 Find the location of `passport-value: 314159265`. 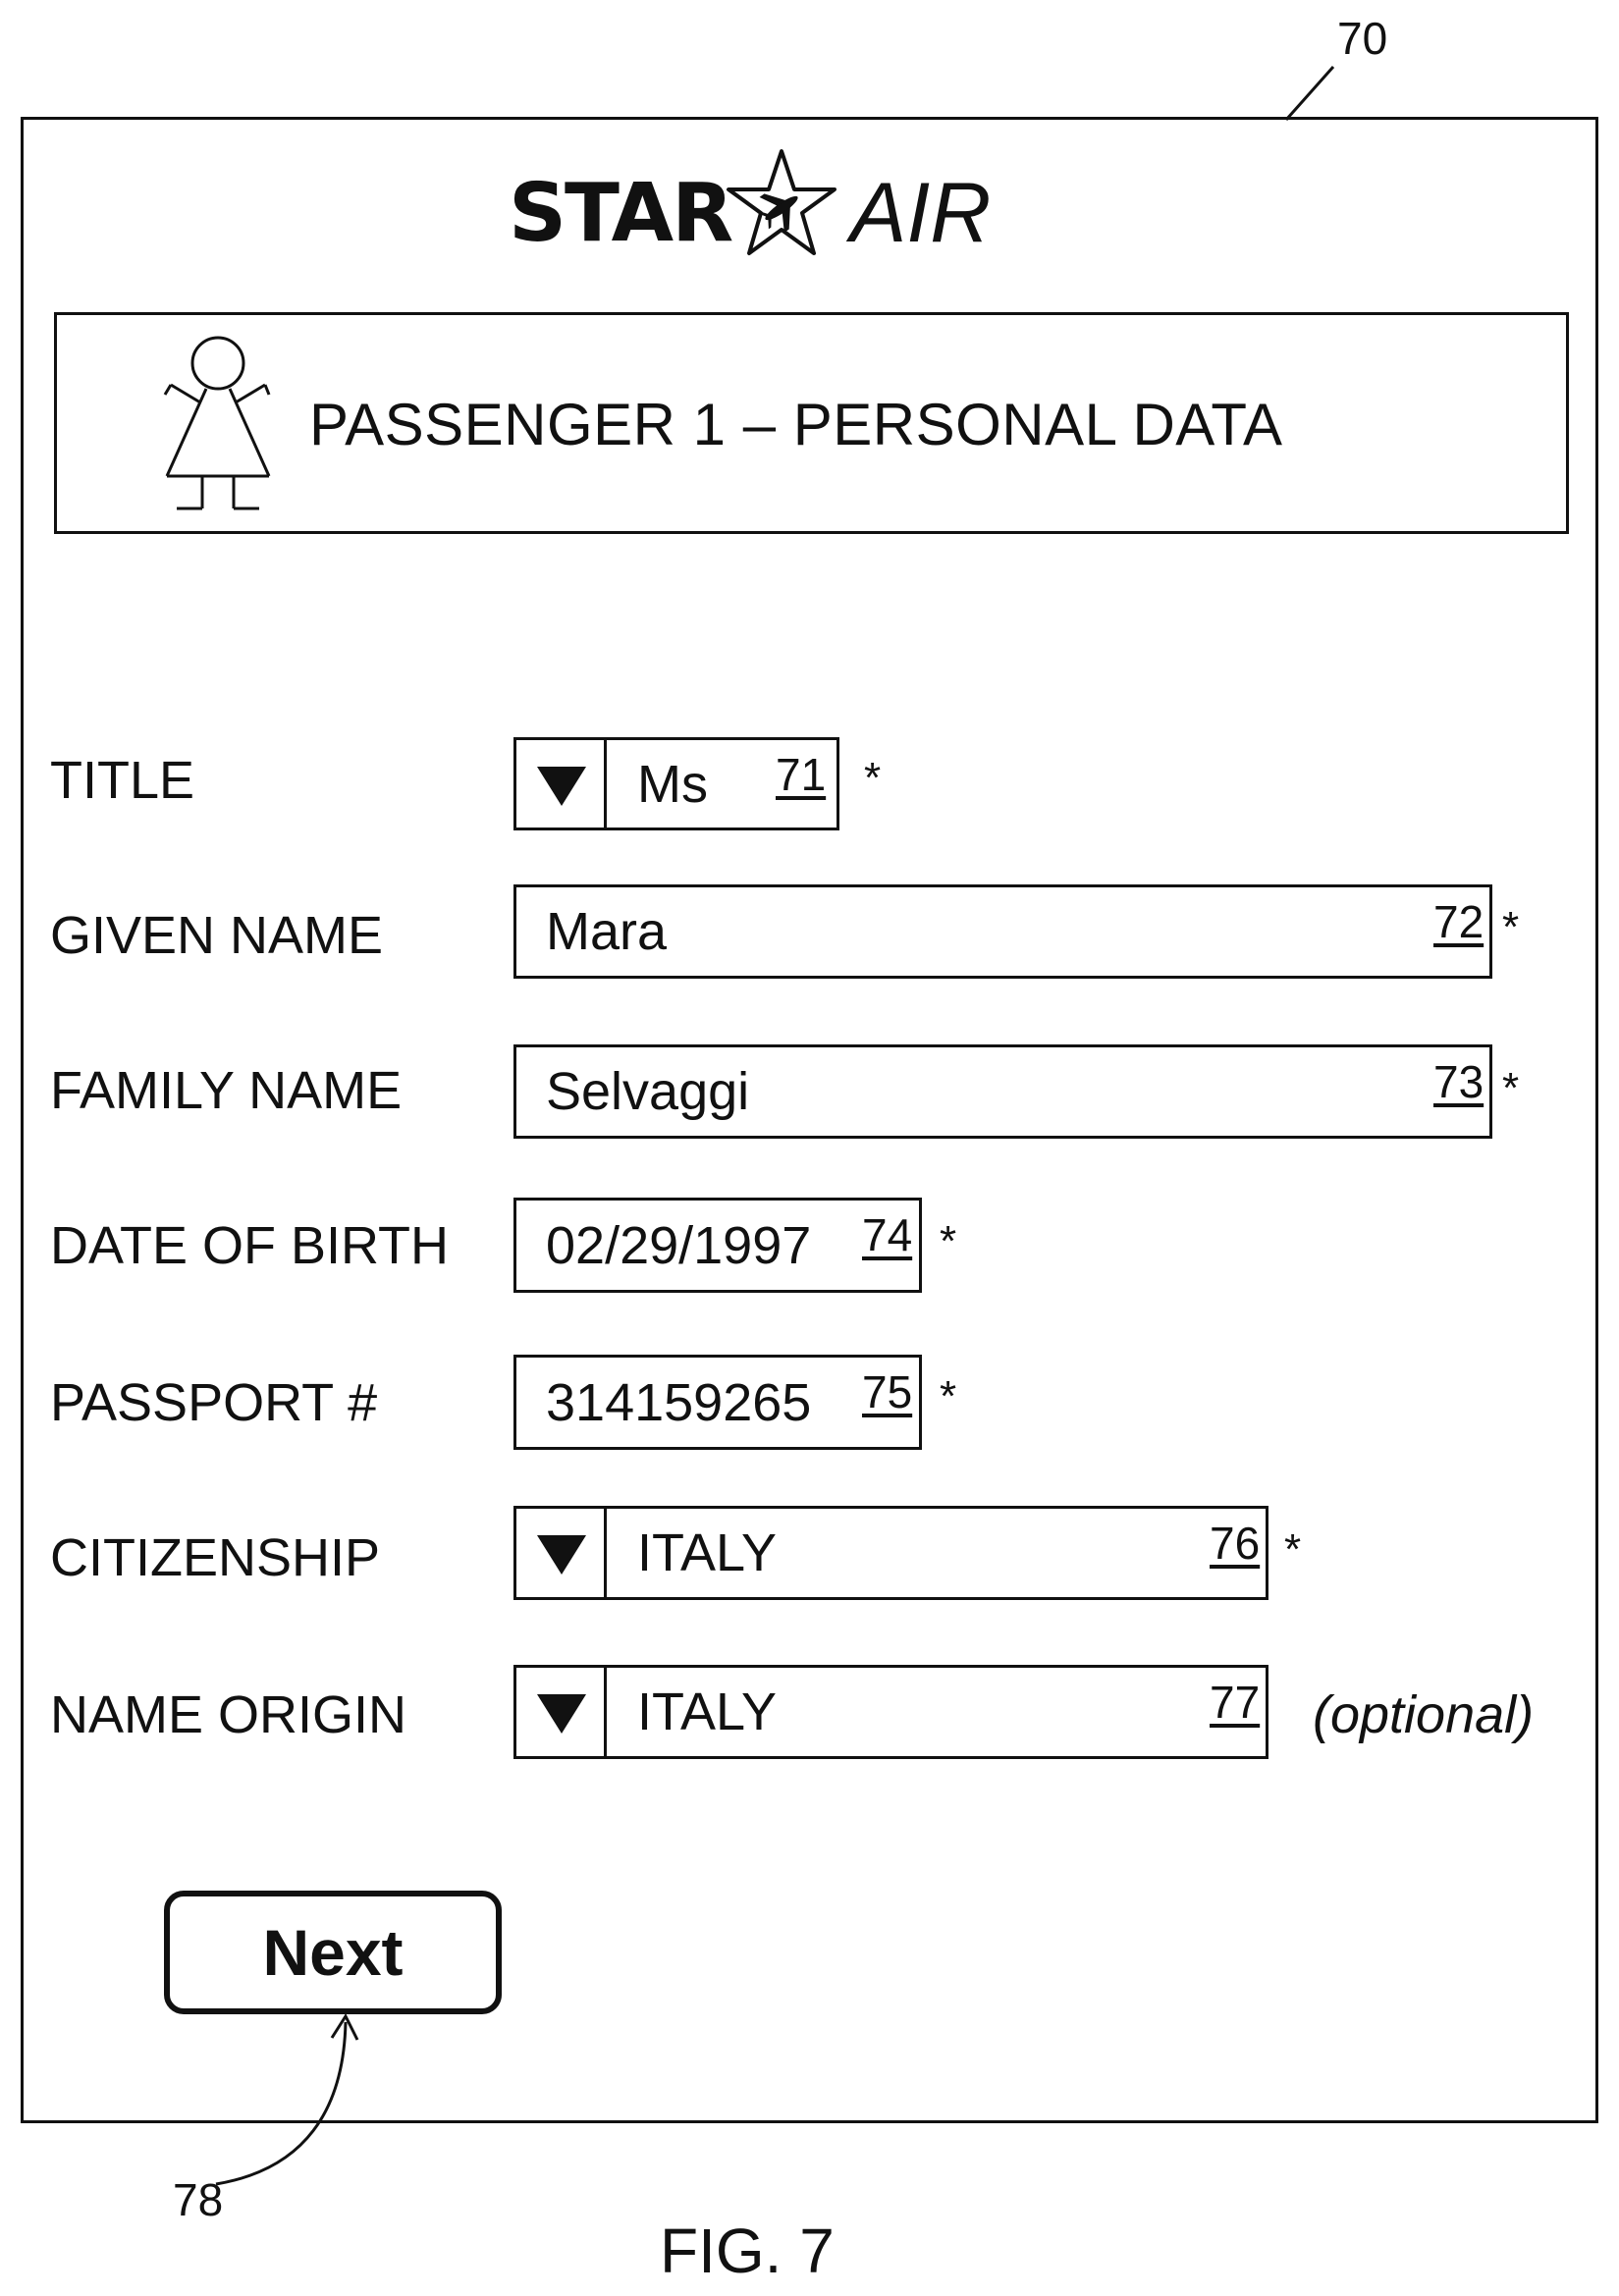

passport-value: 314159265 is located at coordinates (678, 1402).